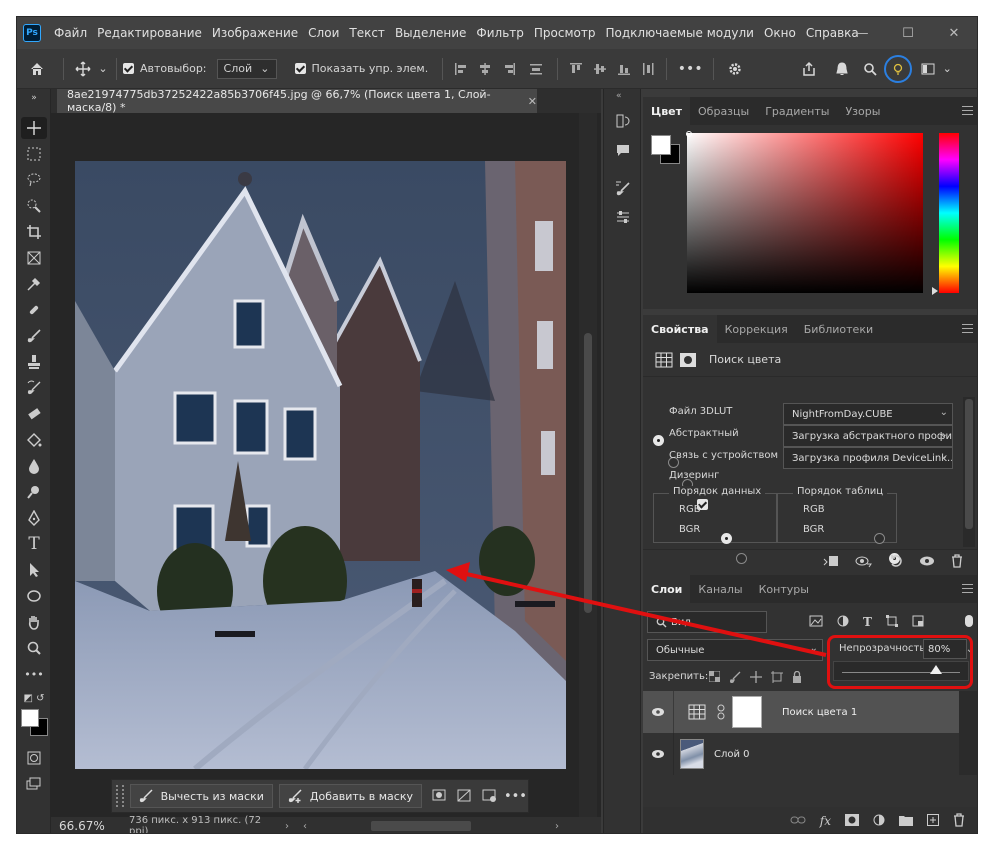  What do you see at coordinates (600, 69) in the screenshot?
I see `align-middle-icon` at bounding box center [600, 69].